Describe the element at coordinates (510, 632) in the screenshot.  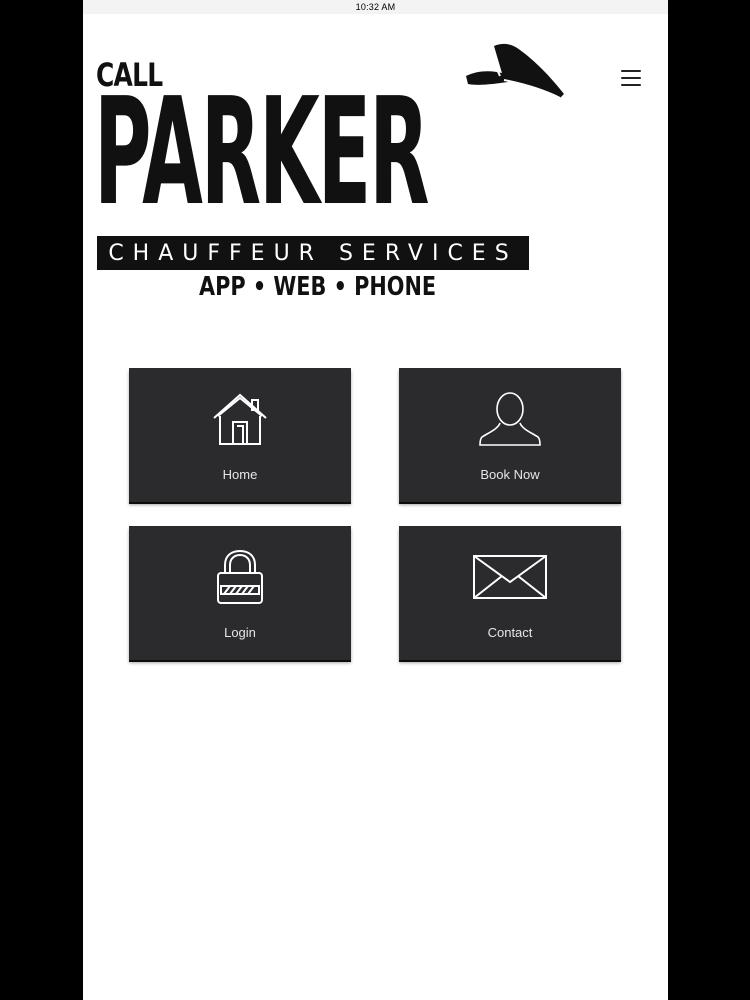
I see `contact-label: Contact` at that location.